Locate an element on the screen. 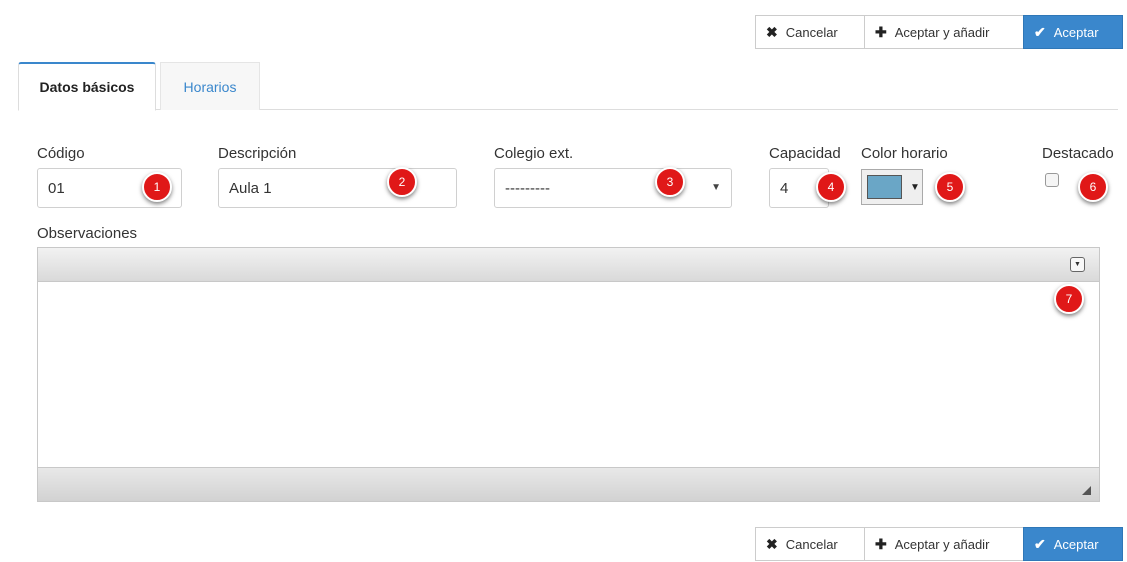 This screenshot has height=562, width=1127. tab-horarios: Horarios is located at coordinates (210, 86).